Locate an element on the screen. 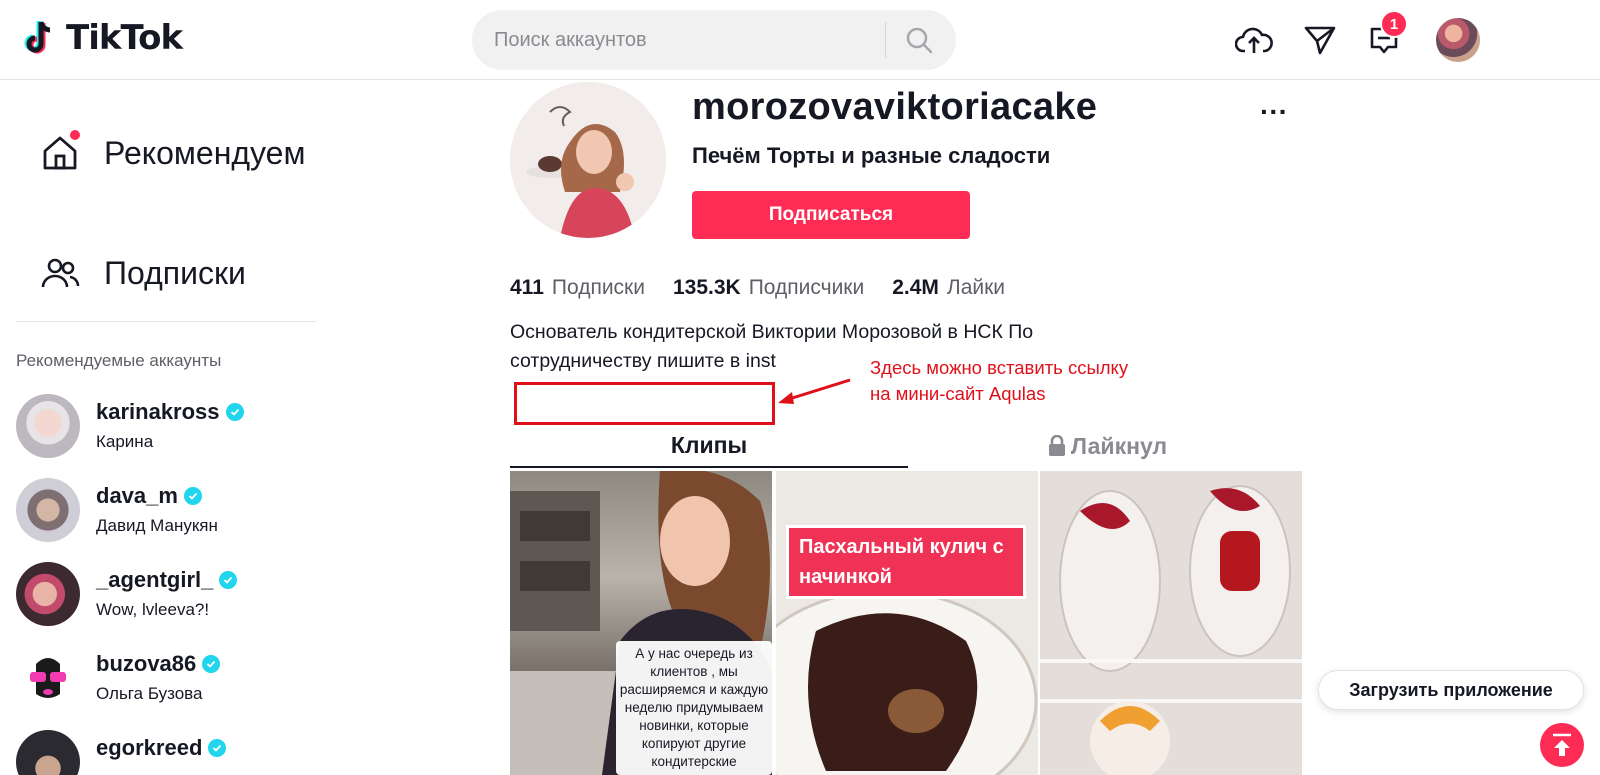 This screenshot has width=1600, height=775. annotation-line: Здесь можно вставить ссылку is located at coordinates (999, 367).